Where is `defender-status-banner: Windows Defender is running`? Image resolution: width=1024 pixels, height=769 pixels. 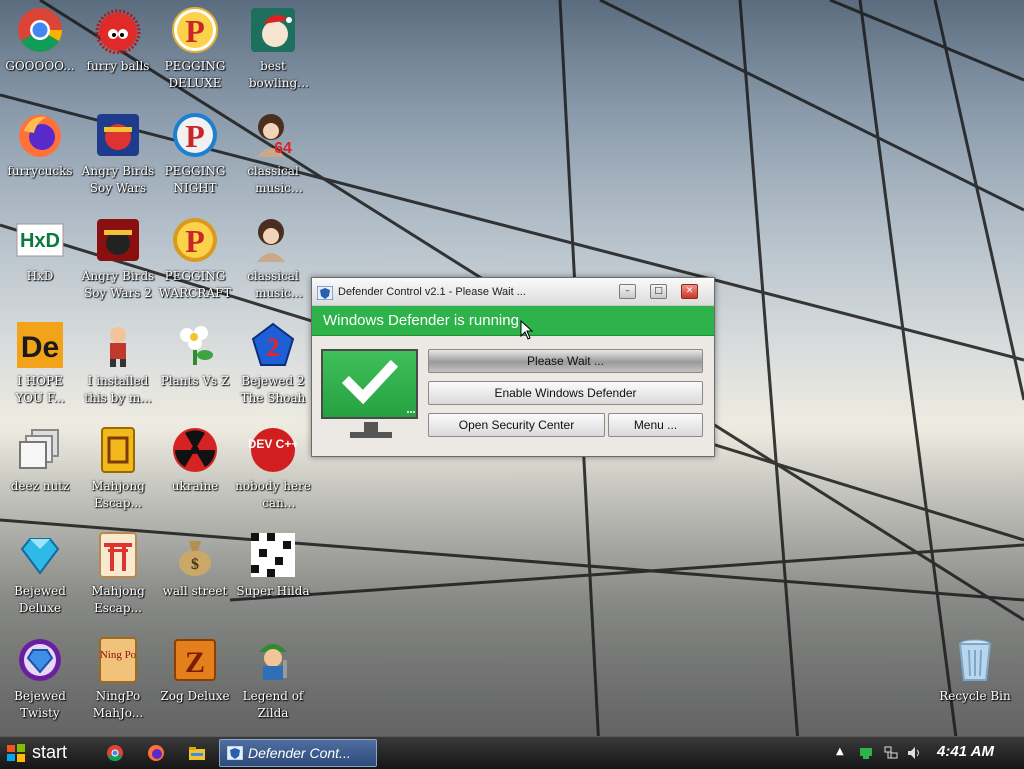
defender-status-banner: Windows Defender is running is located at coordinates (513, 321).